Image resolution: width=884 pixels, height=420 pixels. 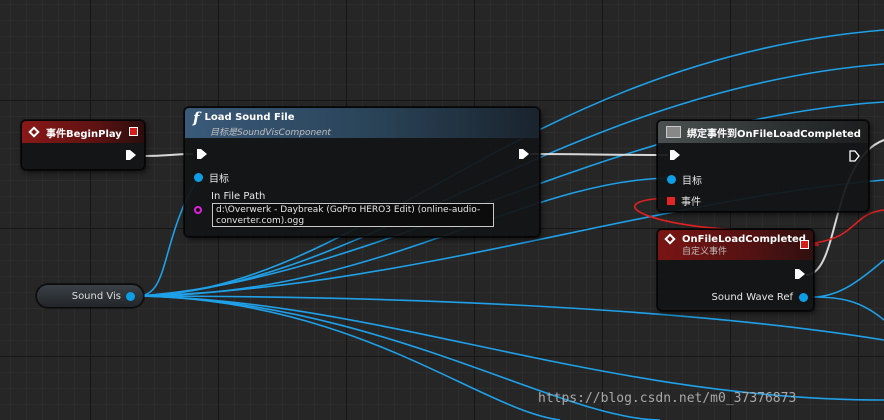 What do you see at coordinates (667, 398) in the screenshot?
I see `watermark: https://blog.csdn.net/m0_37376873` at bounding box center [667, 398].